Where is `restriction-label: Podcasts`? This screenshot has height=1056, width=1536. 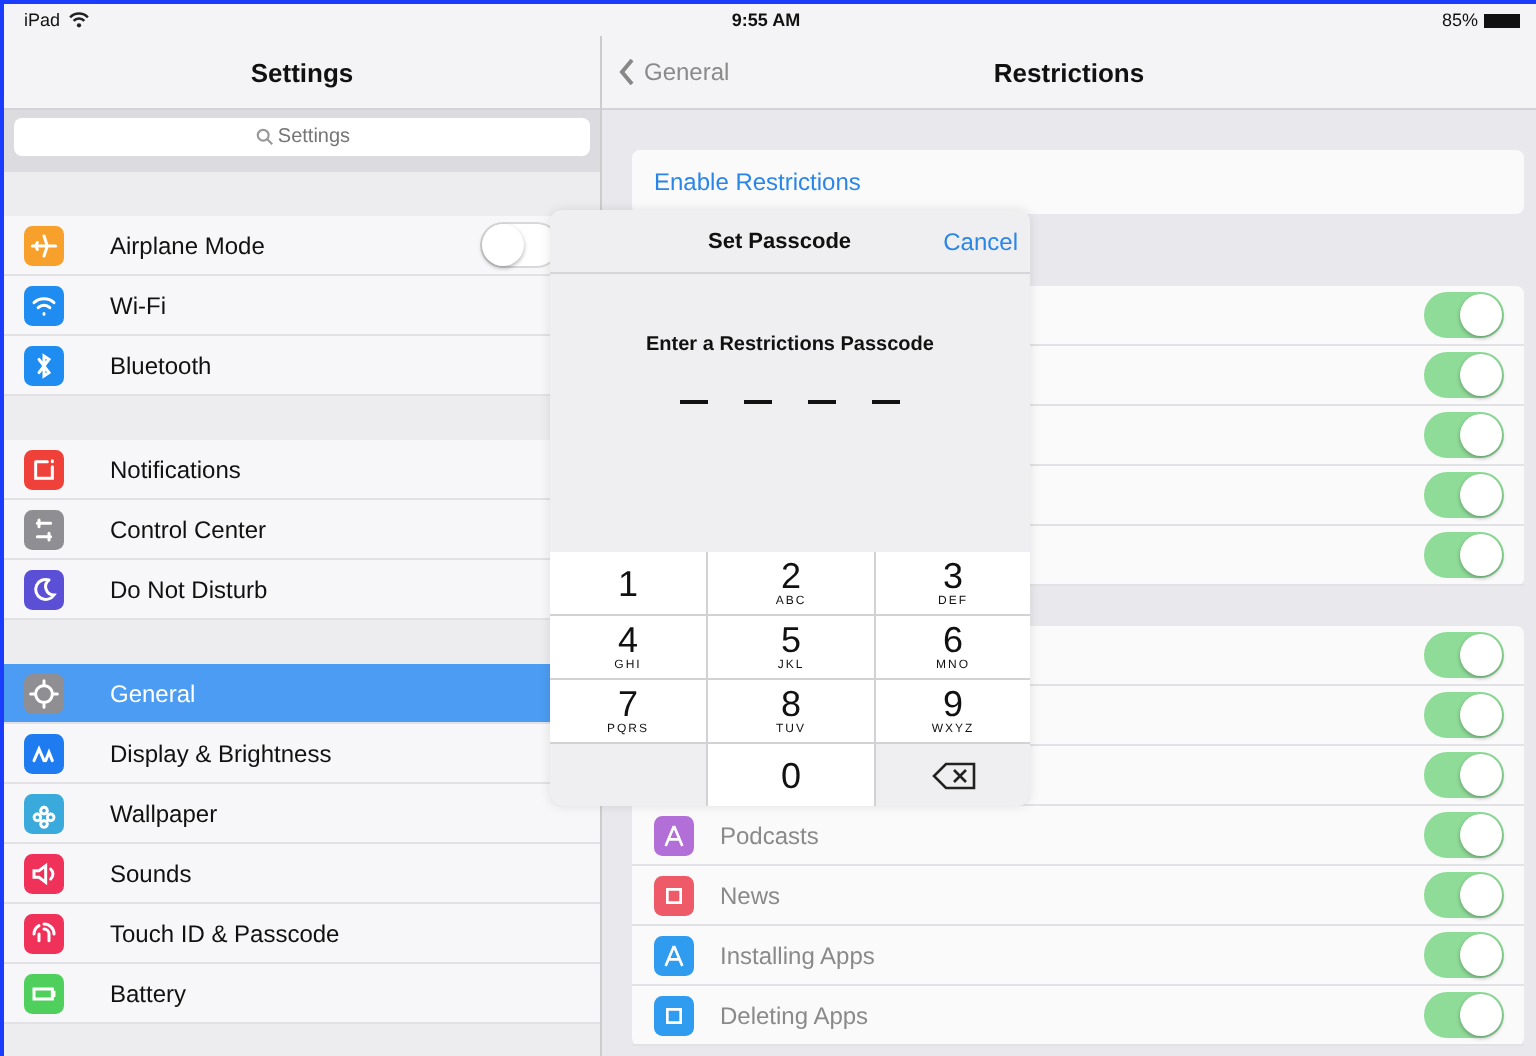
restriction-label: Podcasts is located at coordinates (769, 835).